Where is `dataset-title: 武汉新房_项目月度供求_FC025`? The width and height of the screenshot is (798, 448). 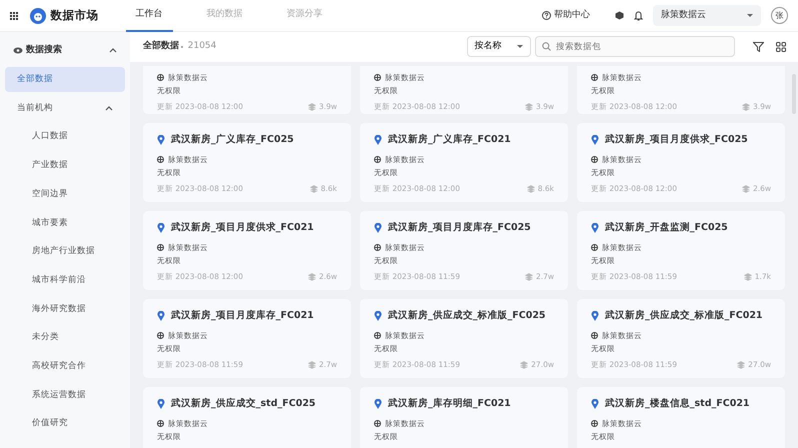 dataset-title: 武汉新房_项目月度供求_FC025 is located at coordinates (676, 140).